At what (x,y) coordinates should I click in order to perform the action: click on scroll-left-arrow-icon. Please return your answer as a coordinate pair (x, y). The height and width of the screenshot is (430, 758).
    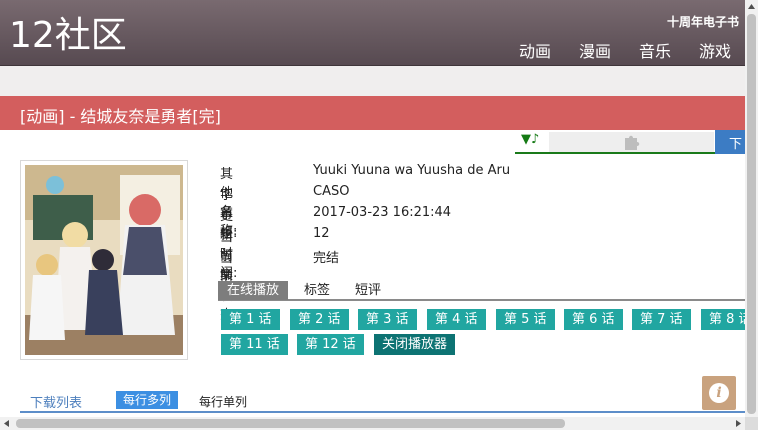
    Looking at the image, I should click on (6, 423).